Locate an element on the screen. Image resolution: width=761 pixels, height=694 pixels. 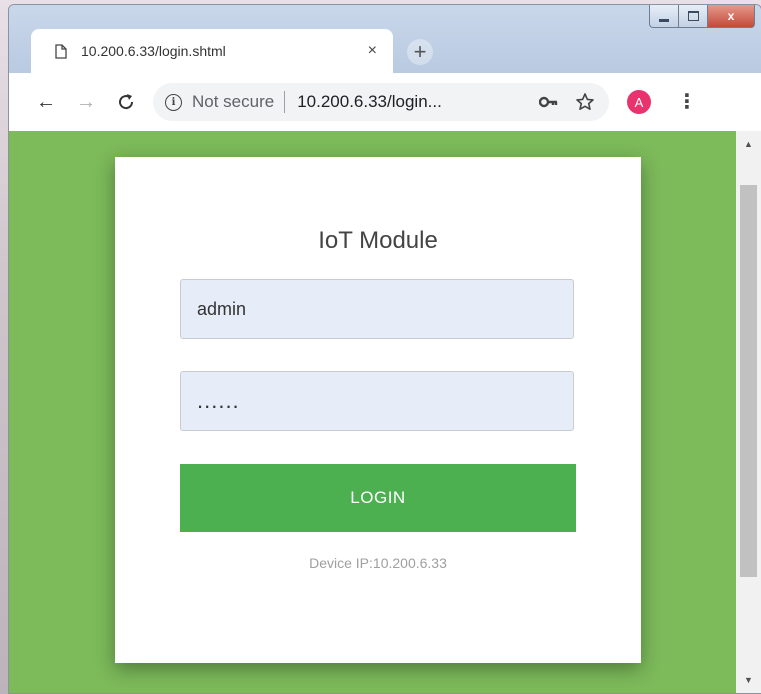
tab-title: 10.200.6.33/login.shtml is located at coordinates (153, 51).